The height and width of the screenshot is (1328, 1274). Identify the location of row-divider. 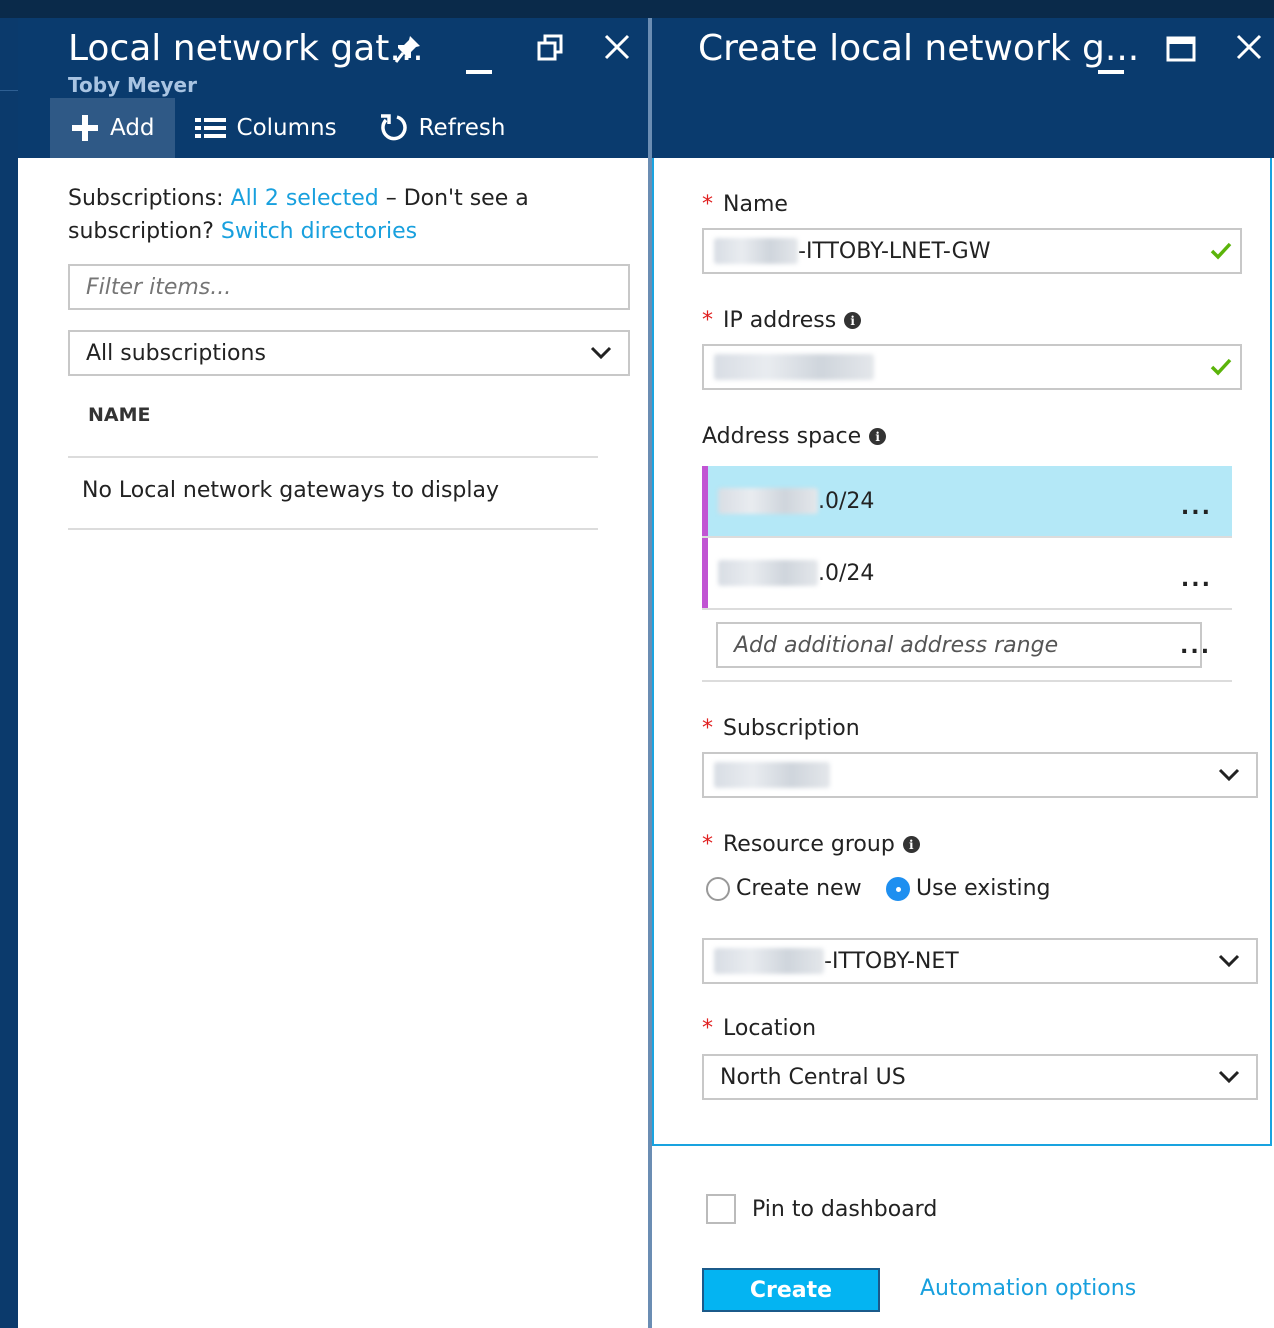
(333, 529).